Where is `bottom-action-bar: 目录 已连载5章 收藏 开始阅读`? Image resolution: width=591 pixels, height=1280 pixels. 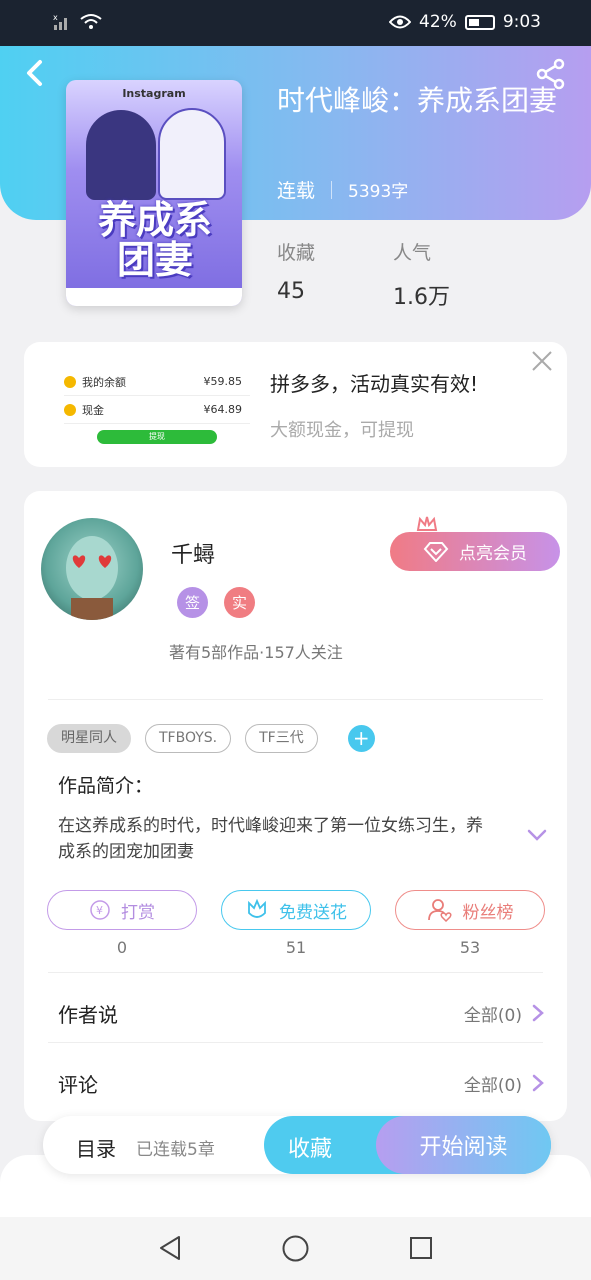 bottom-action-bar: 目录 已连载5章 收藏 开始阅读 is located at coordinates (297, 1145).